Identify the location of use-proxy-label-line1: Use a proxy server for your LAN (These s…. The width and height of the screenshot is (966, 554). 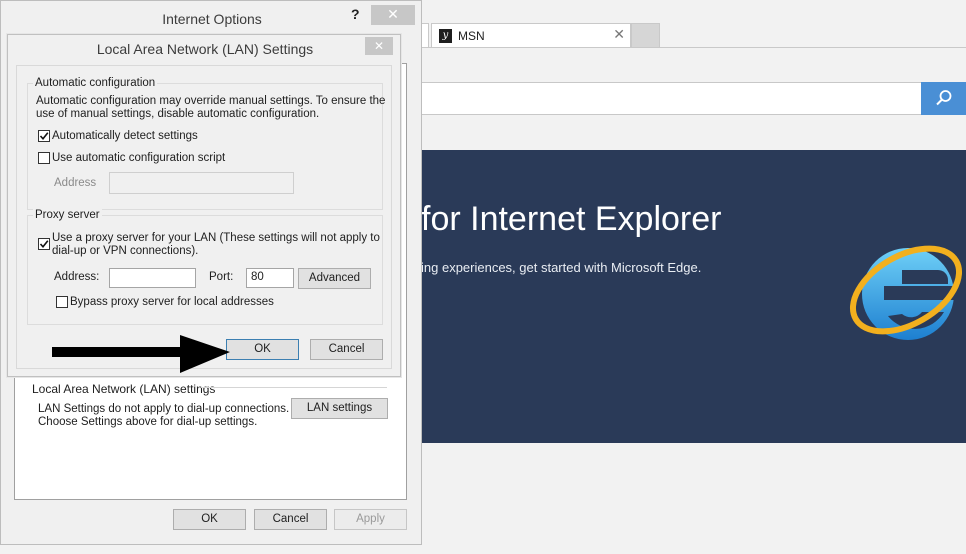
(216, 238).